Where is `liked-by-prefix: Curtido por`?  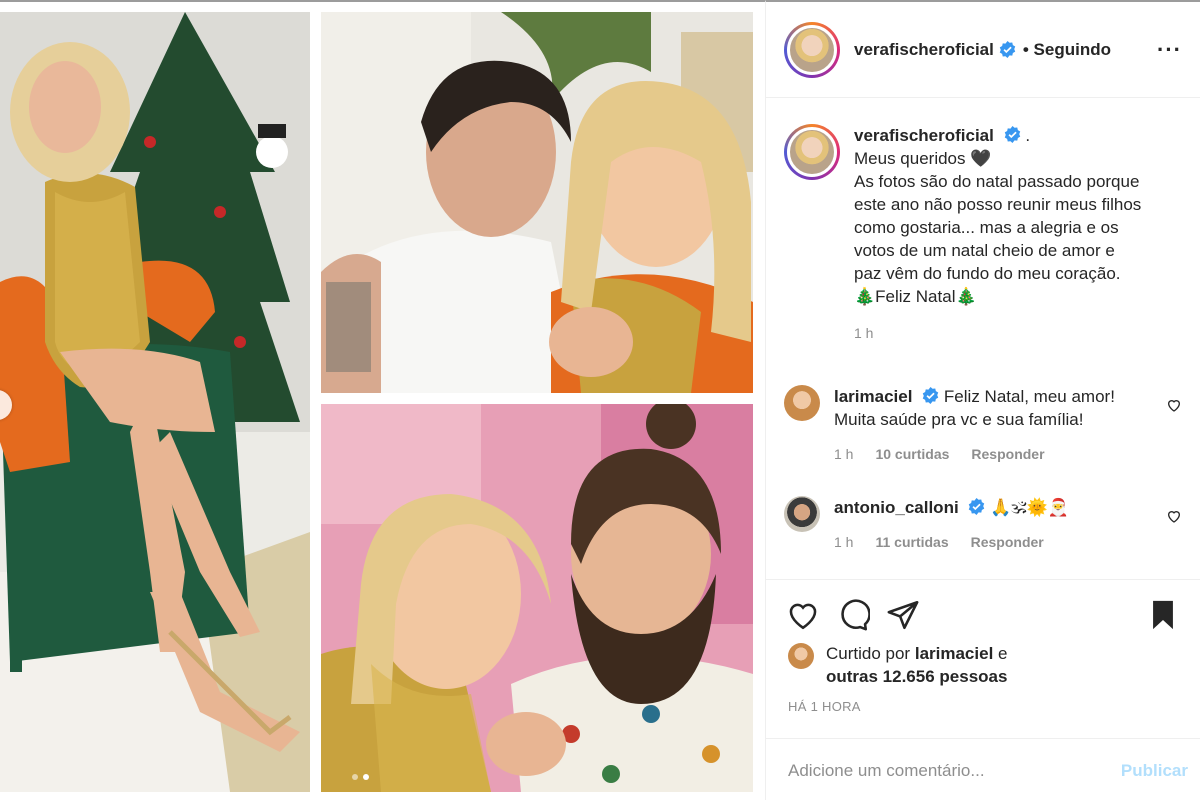
liked-by-prefix: Curtido por is located at coordinates (868, 653).